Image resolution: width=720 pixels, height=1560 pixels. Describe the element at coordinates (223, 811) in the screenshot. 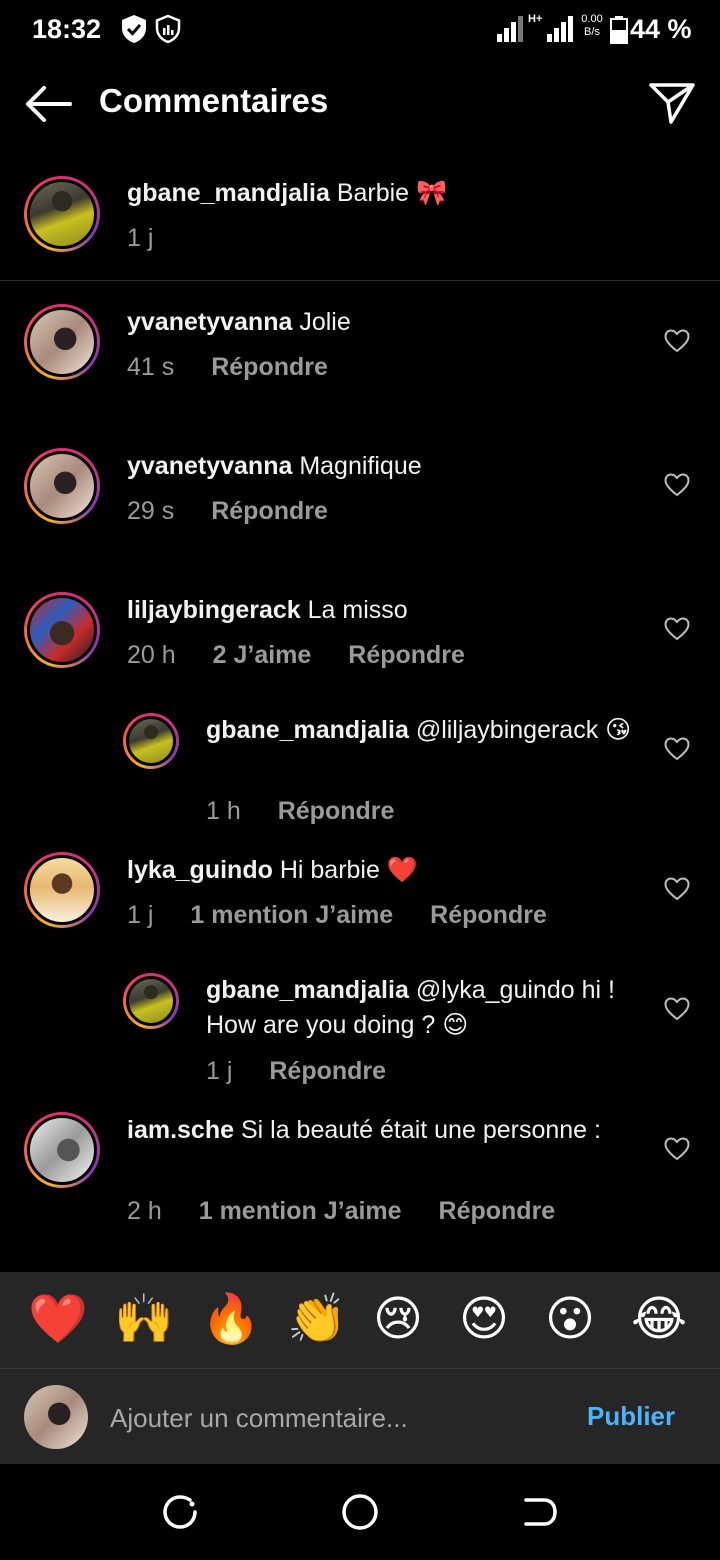

I see `reply-time: 1 h` at that location.